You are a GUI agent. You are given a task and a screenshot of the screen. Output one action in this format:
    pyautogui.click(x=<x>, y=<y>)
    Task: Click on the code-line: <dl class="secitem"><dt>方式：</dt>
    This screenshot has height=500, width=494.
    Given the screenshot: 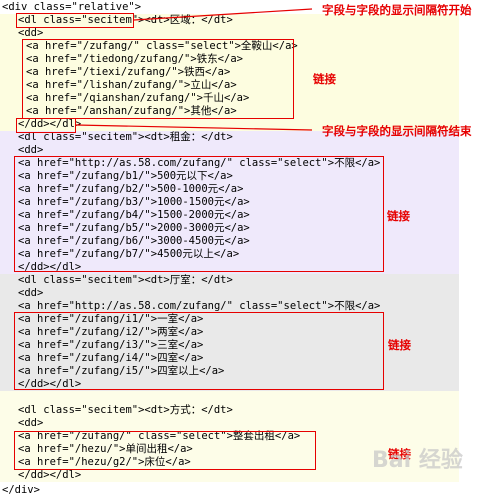 What is the action you would take?
    pyautogui.click(x=125, y=410)
    